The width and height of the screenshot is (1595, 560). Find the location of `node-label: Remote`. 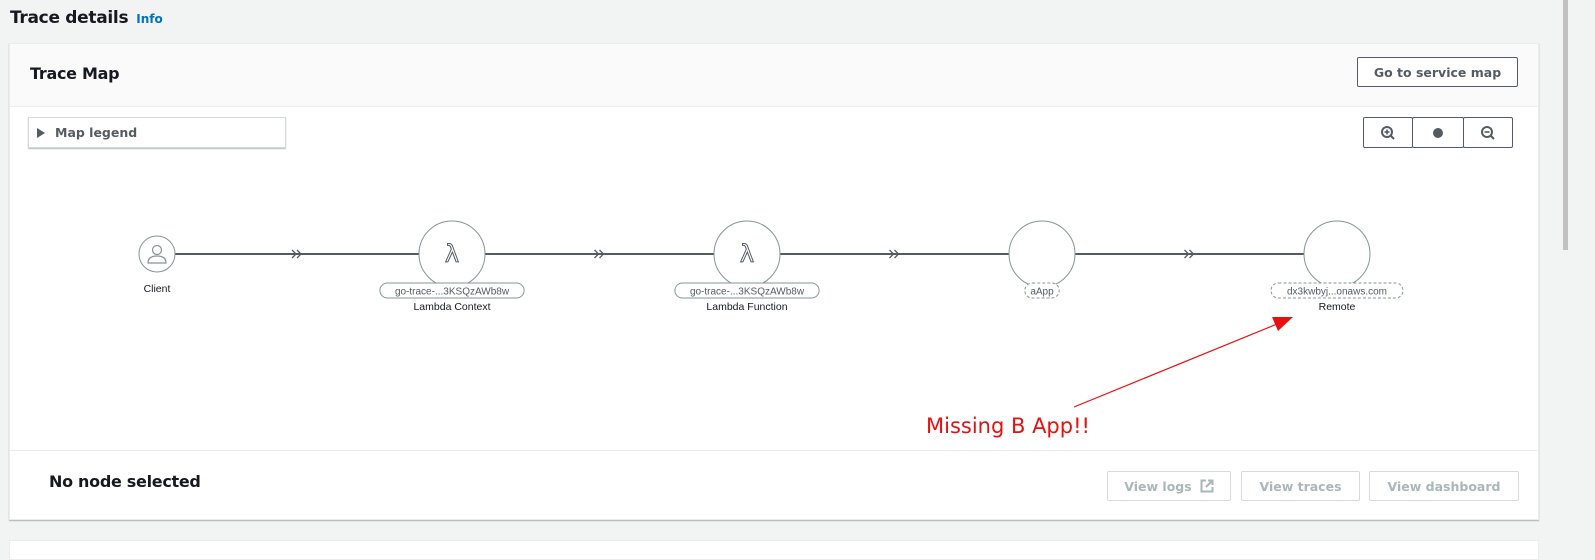

node-label: Remote is located at coordinates (1337, 307).